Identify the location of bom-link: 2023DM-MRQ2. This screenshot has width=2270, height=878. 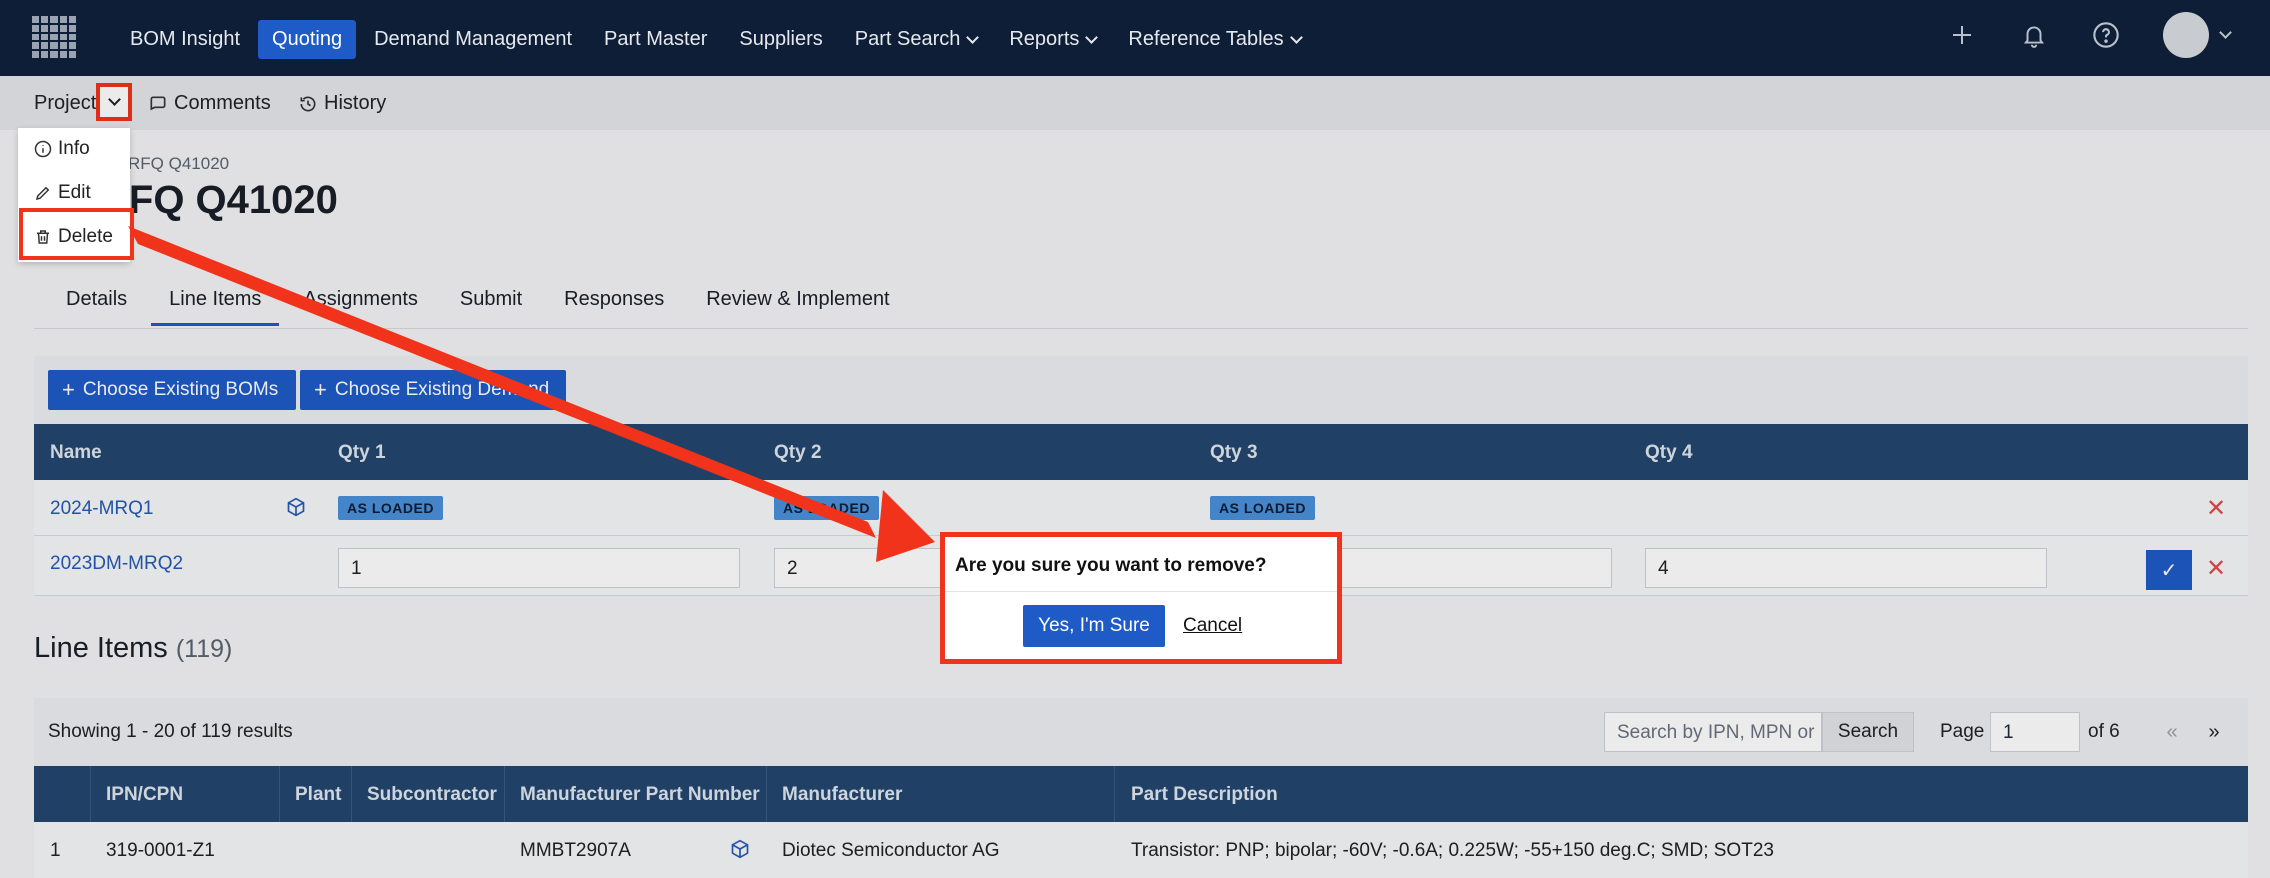
(116, 564).